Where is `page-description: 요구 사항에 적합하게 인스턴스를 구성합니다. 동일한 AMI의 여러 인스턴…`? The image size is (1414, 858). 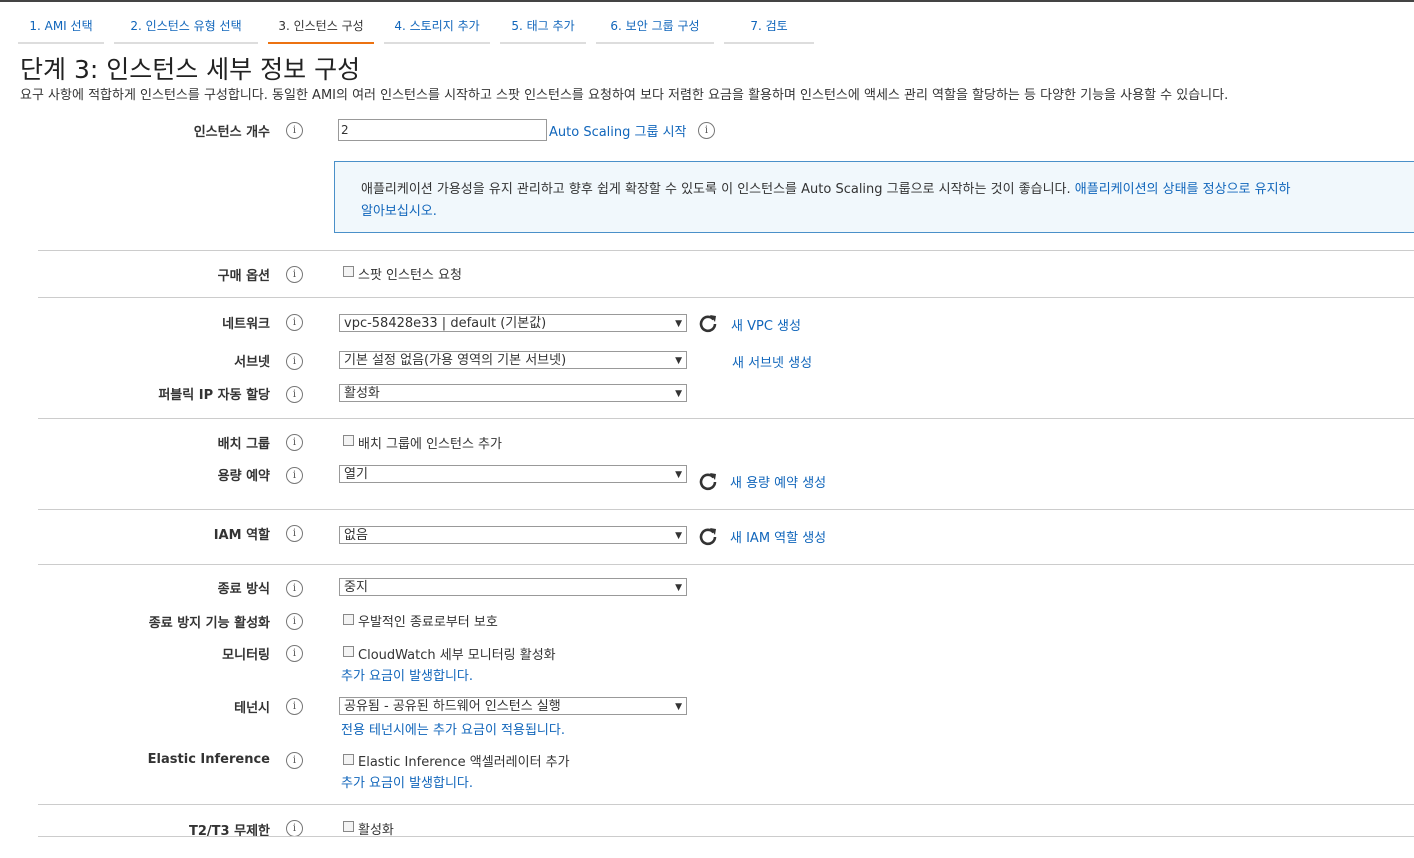
page-description: 요구 사항에 적합하게 인스턴스를 구성합니다. 동일한 AMI의 여러 인스턴… is located at coordinates (624, 95).